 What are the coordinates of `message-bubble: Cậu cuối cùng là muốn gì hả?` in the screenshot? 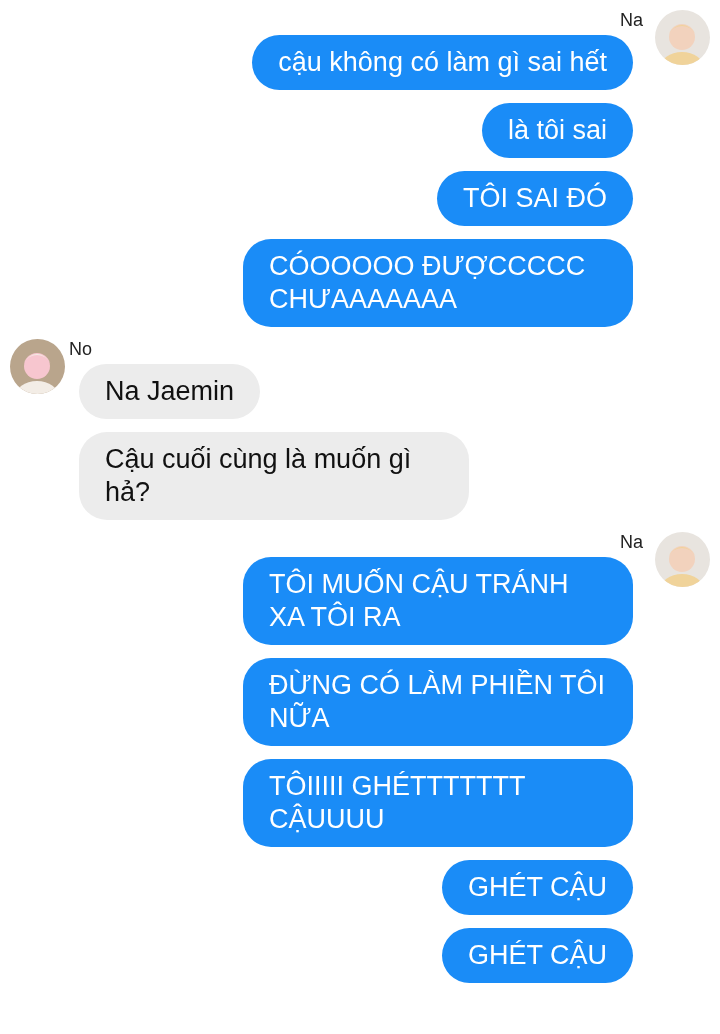 It's located at (274, 476).